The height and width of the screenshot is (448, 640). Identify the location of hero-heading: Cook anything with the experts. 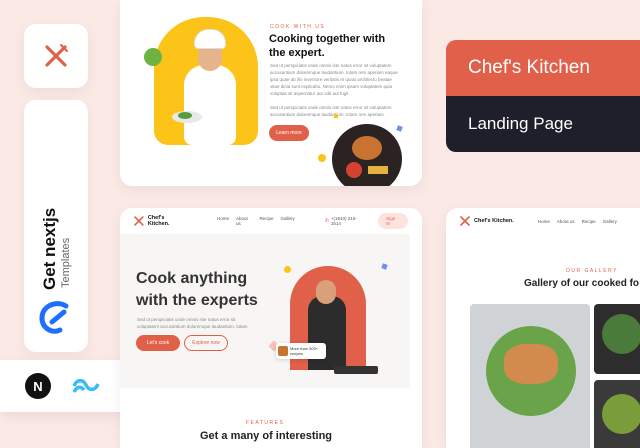
(197, 290).